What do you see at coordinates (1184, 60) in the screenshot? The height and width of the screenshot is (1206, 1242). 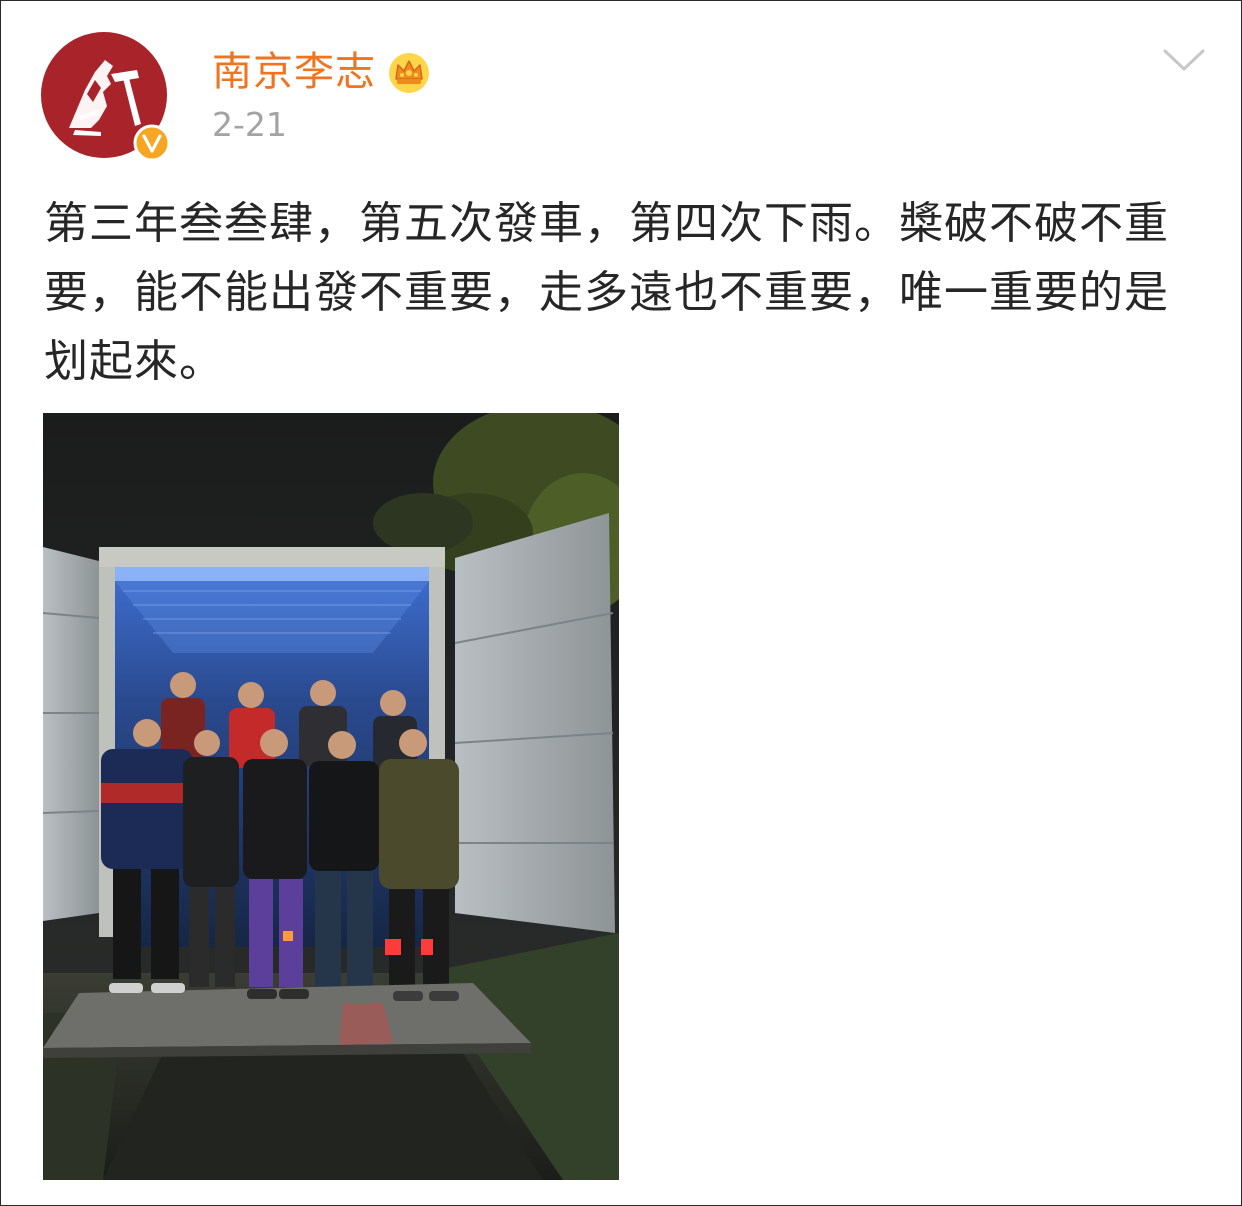 I see `chevron-down-icon` at bounding box center [1184, 60].